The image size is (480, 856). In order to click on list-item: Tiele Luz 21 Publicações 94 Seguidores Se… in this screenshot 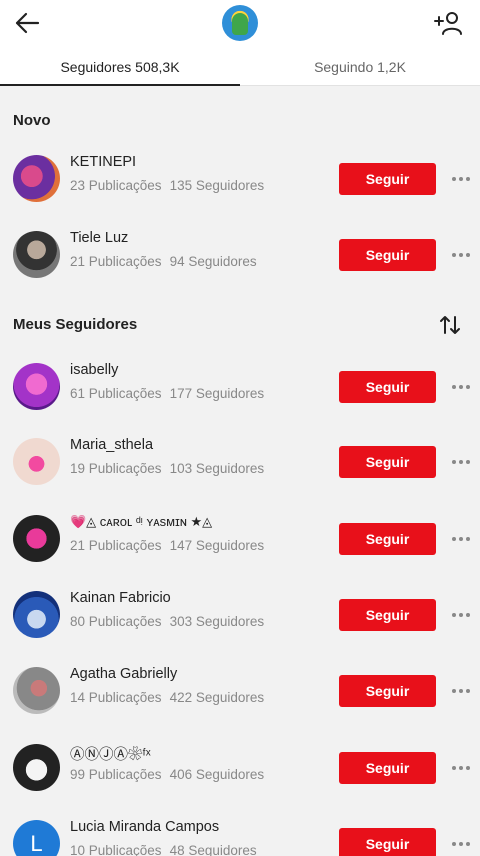, I will do `click(240, 255)`.